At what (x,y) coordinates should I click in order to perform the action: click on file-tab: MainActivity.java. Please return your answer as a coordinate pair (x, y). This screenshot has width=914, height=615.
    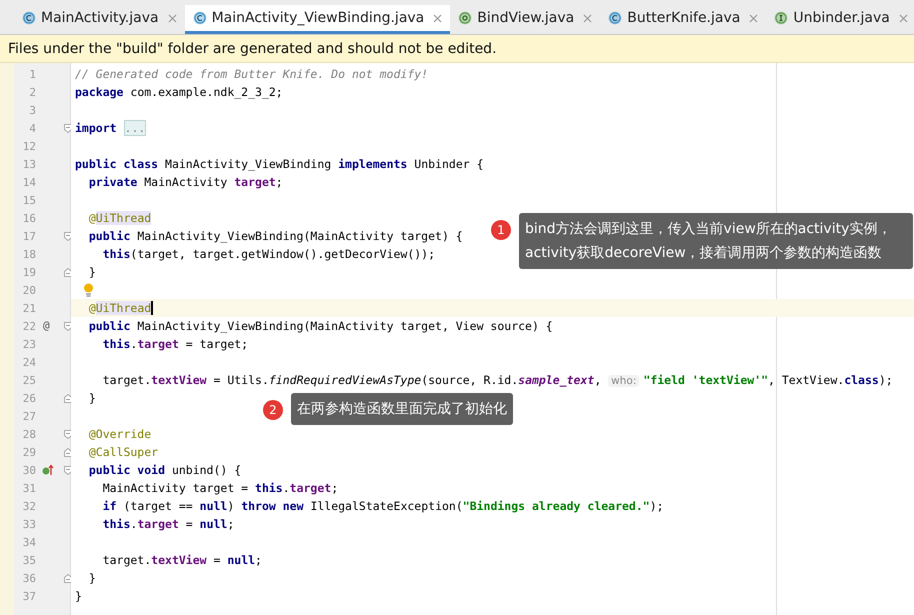
    Looking at the image, I should click on (99, 19).